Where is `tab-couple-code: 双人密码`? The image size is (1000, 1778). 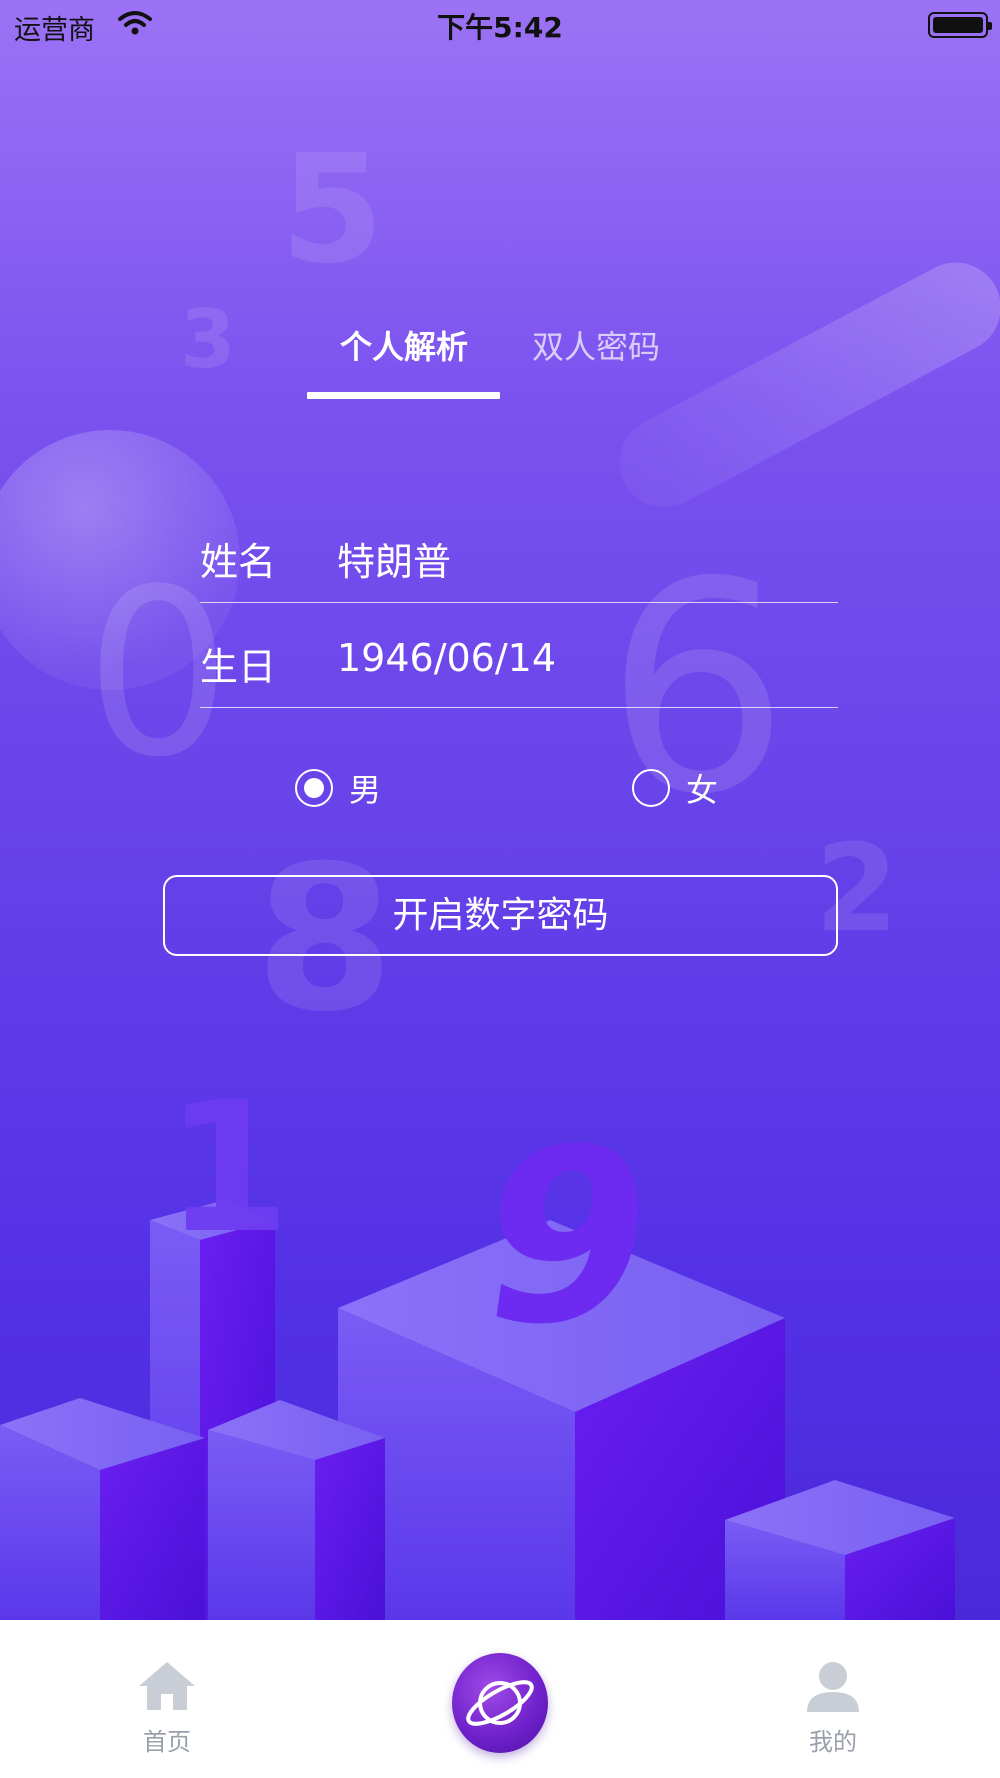
tab-couple-code: 双人密码 is located at coordinates (596, 345).